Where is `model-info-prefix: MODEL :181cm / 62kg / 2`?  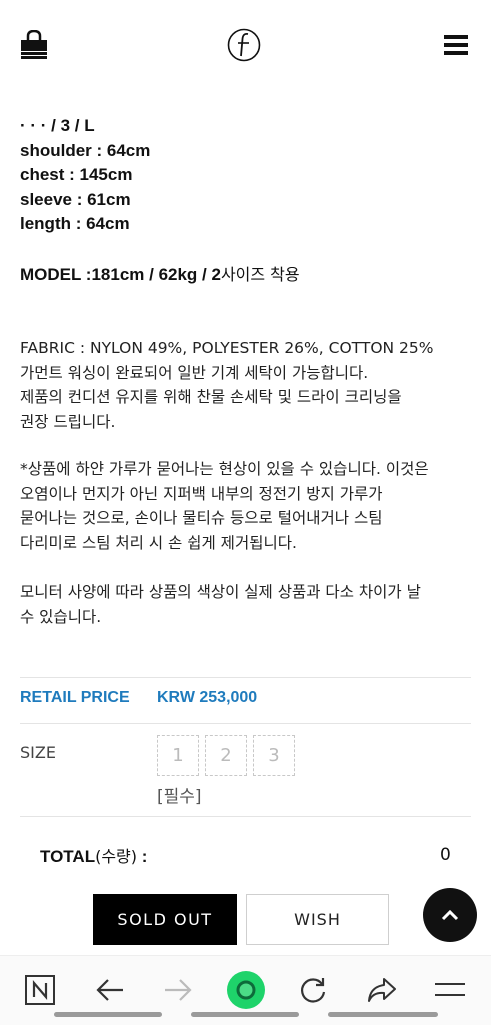
model-info-prefix: MODEL :181cm / 62kg / 2 is located at coordinates (120, 274).